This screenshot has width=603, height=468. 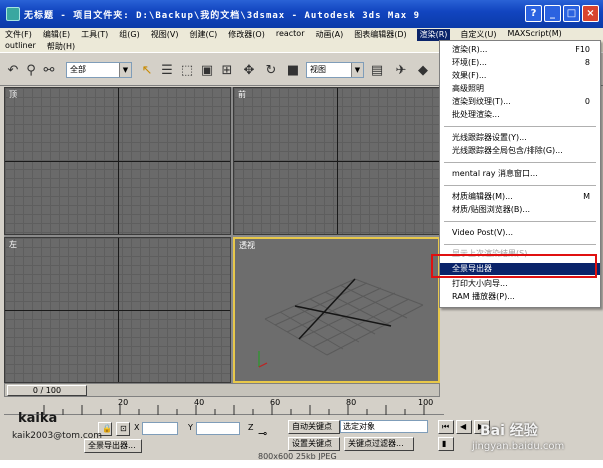 What do you see at coordinates (99, 70) in the screenshot?
I see `selection-filter-dropdown: 全部 ▼` at bounding box center [99, 70].